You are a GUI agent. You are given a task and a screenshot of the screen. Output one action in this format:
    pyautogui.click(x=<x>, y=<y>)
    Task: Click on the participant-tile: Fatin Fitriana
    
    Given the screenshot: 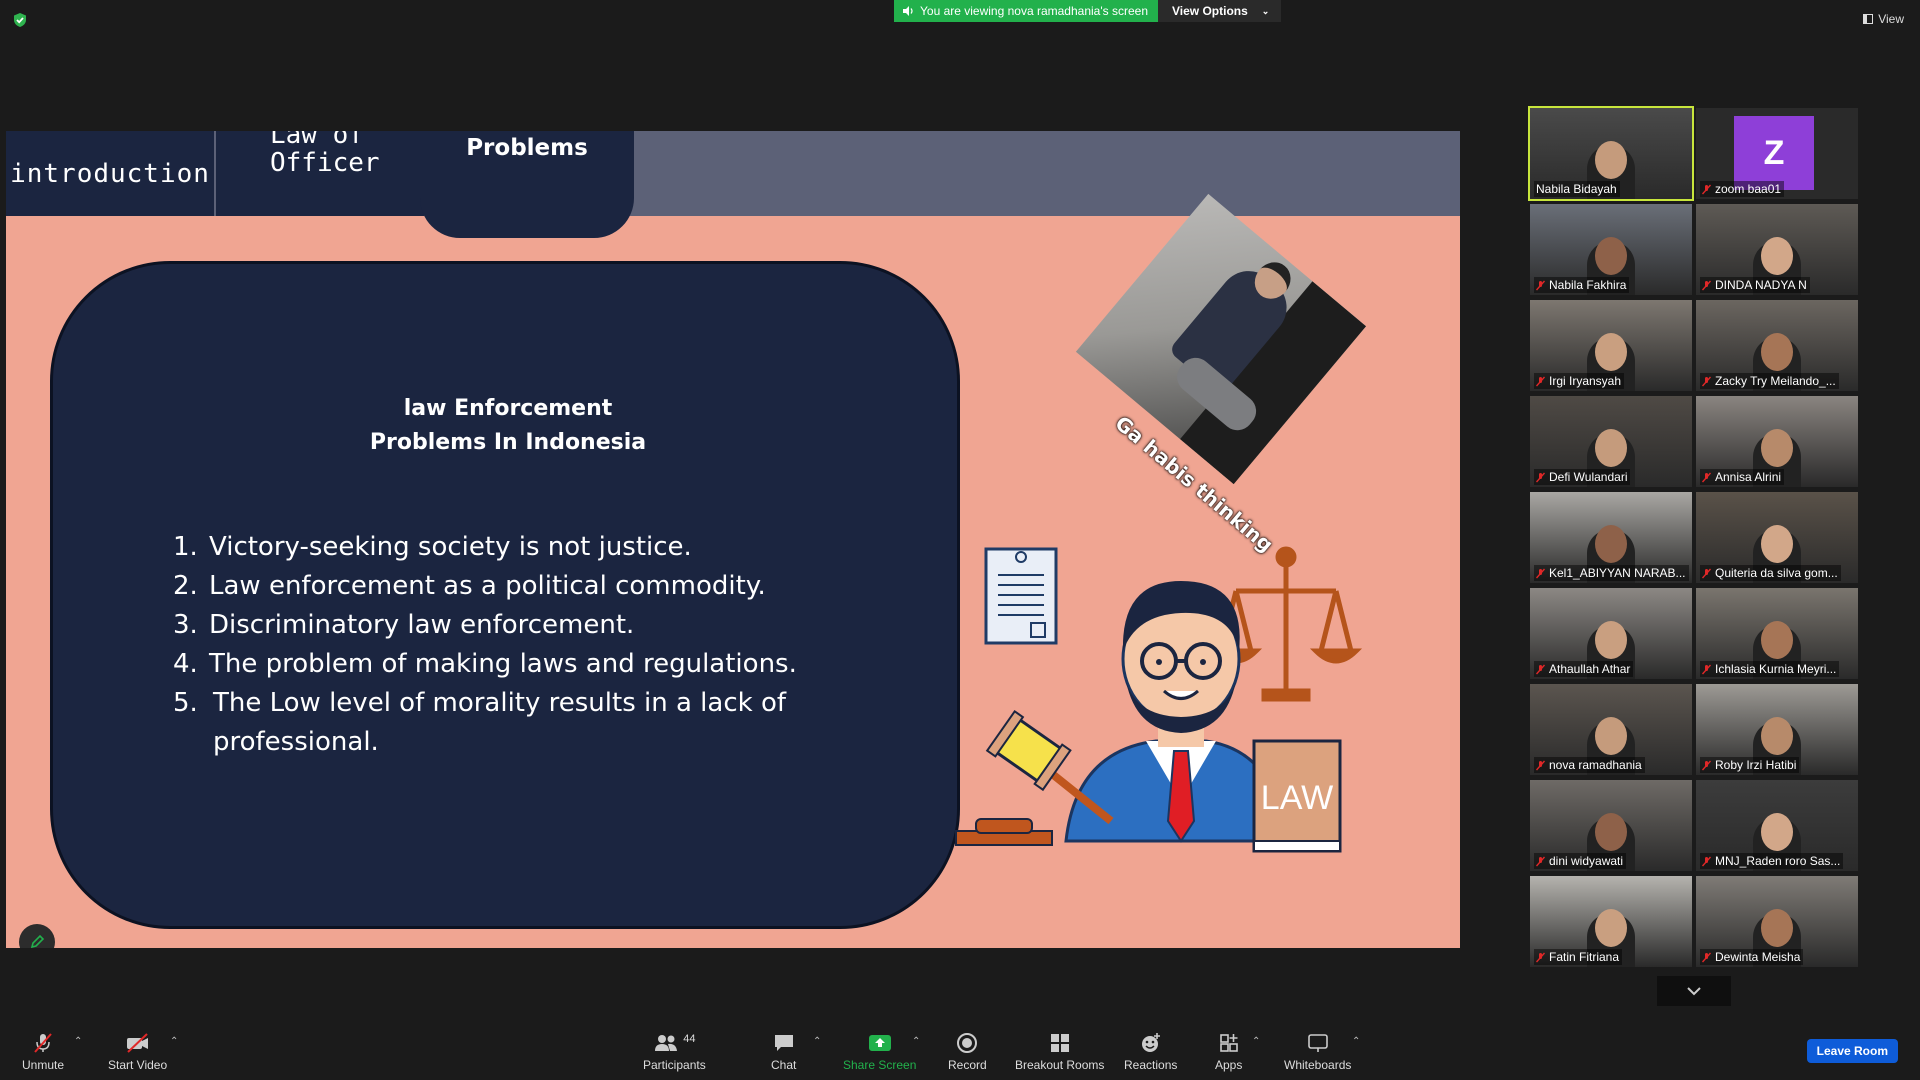 What is the action you would take?
    pyautogui.click(x=1611, y=921)
    